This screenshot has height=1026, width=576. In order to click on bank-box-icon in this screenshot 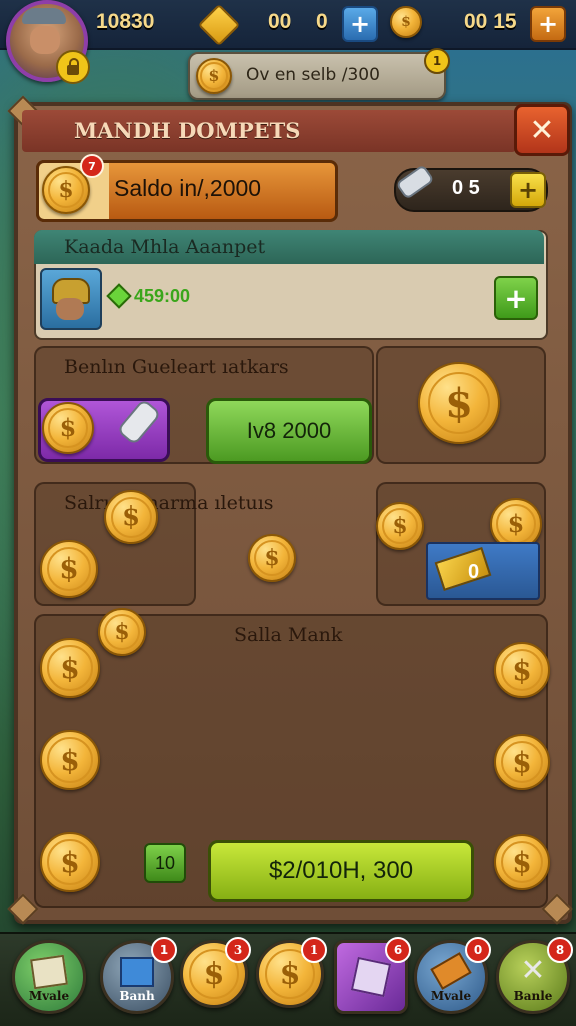, I will do `click(137, 972)`.